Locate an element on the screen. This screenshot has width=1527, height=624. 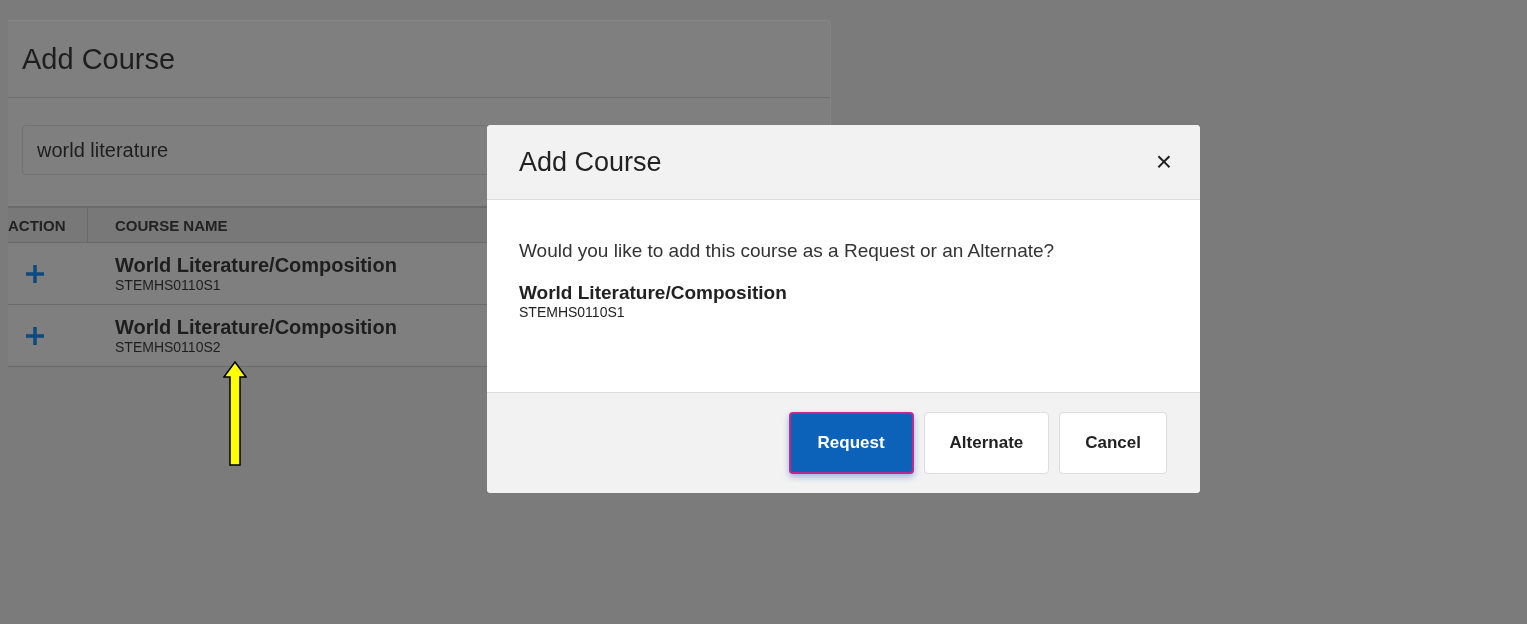
column-header: ACTION is located at coordinates (48, 225).